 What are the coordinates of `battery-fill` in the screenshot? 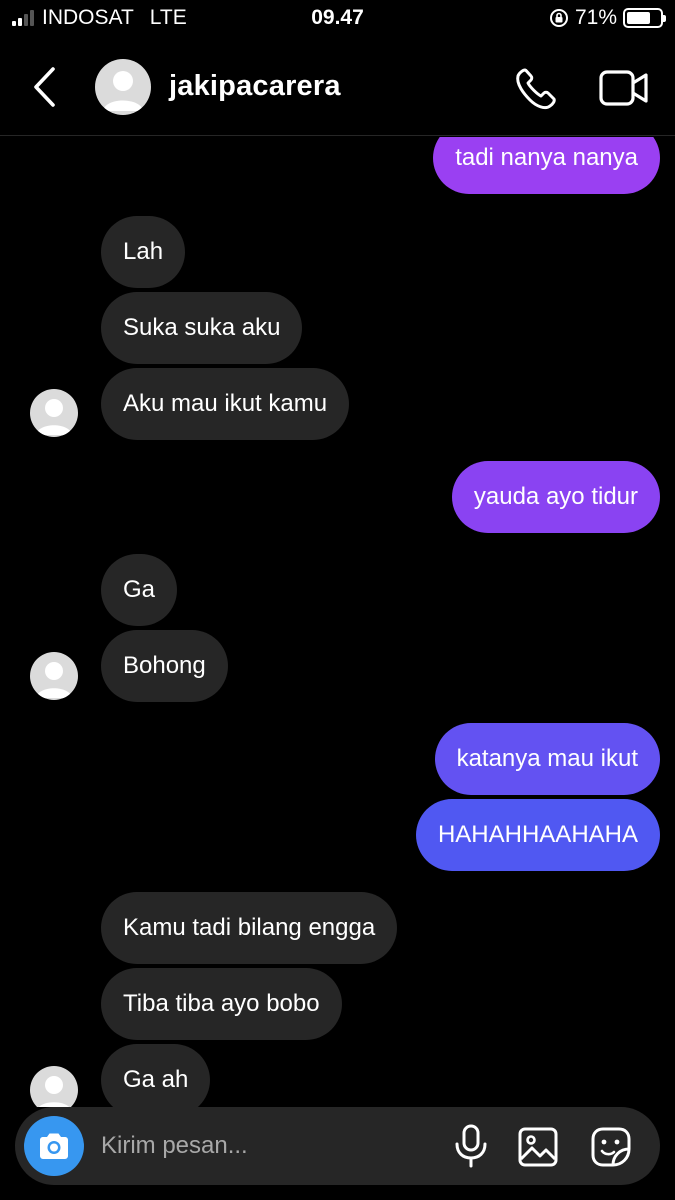 It's located at (638, 18).